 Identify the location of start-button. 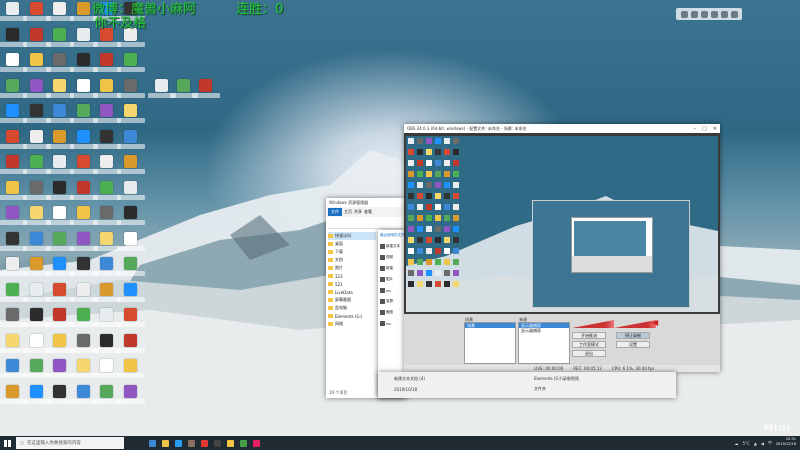
(7, 443).